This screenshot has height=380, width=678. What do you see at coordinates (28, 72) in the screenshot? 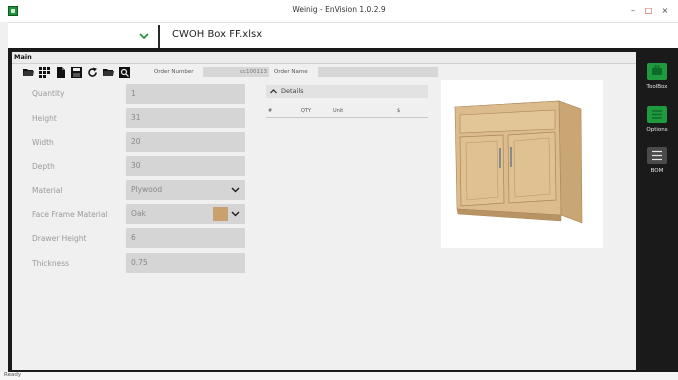
I see `open-folder-icon` at bounding box center [28, 72].